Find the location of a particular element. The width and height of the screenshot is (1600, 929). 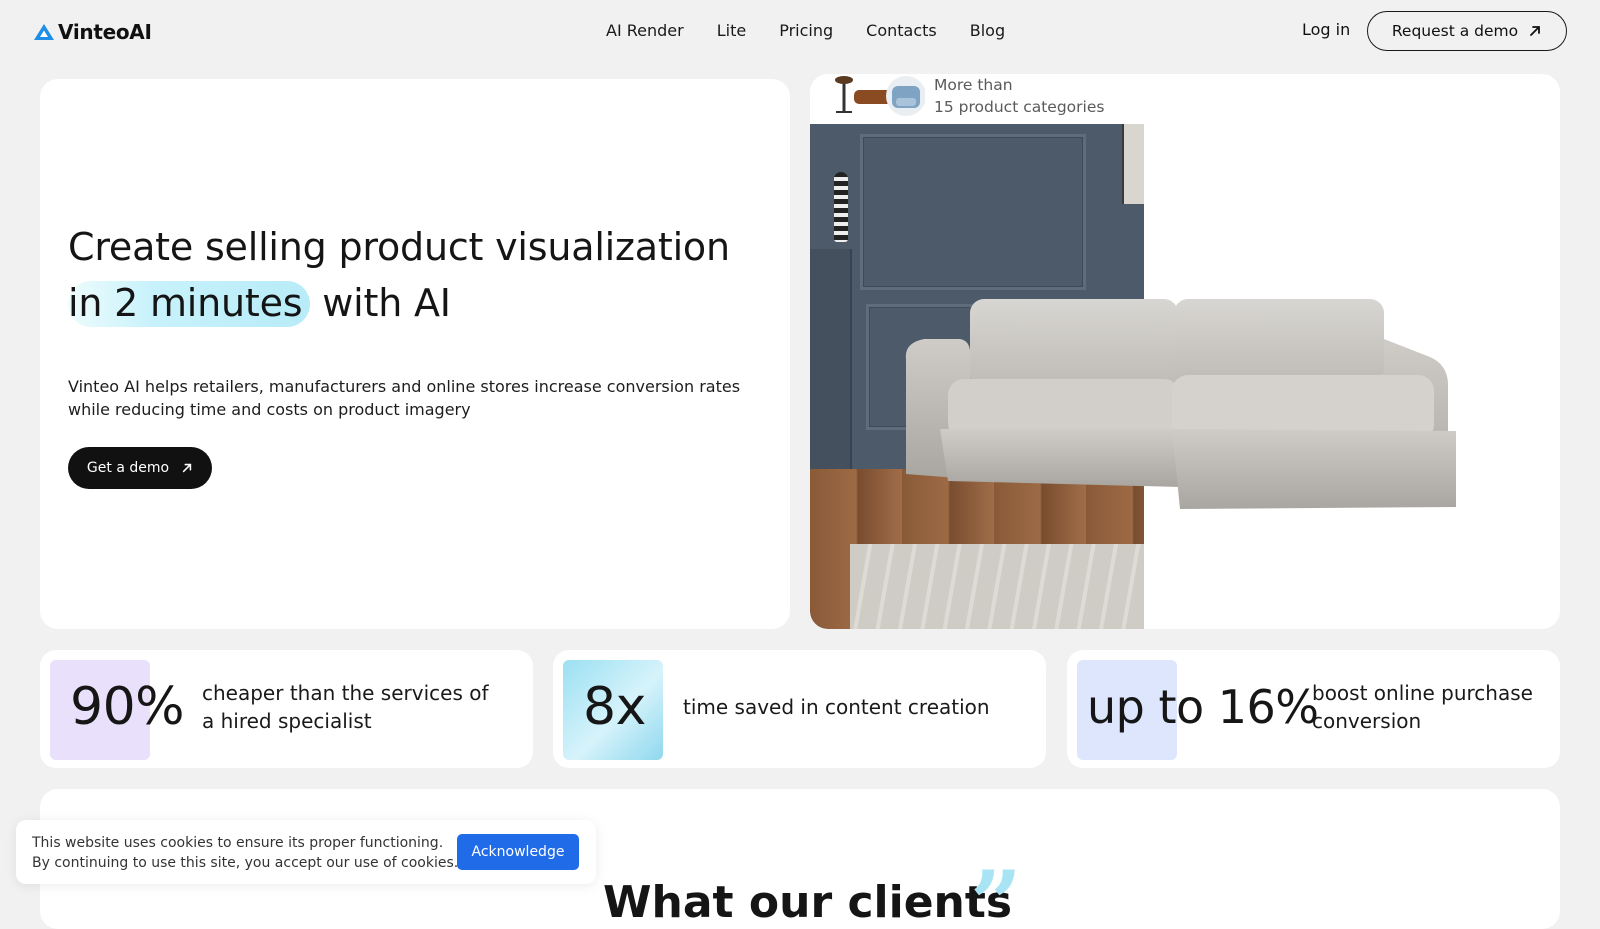

request-demo-button: Request a demo is located at coordinates (1467, 31).